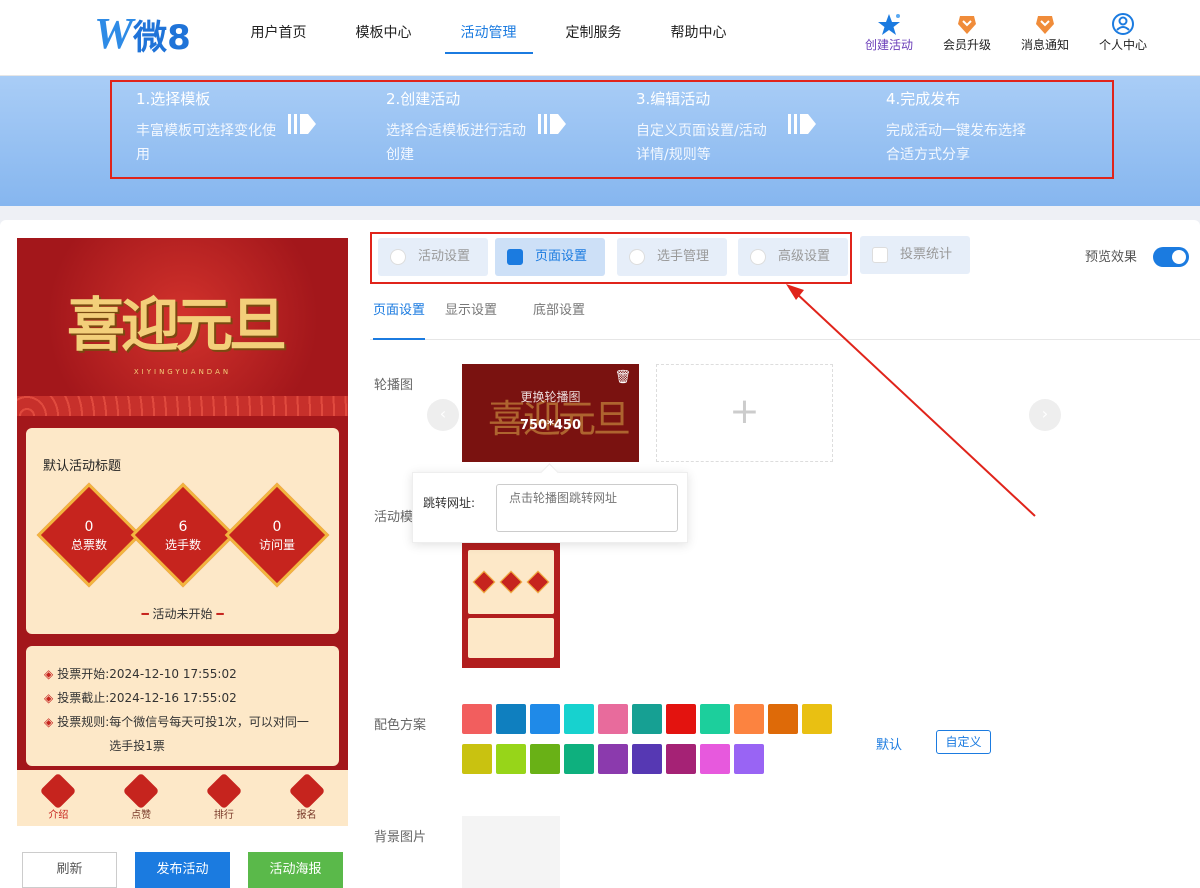 This screenshot has width=1200, height=888. What do you see at coordinates (306, 798) in the screenshot?
I see `tabbar-item-signup: 报名` at bounding box center [306, 798].